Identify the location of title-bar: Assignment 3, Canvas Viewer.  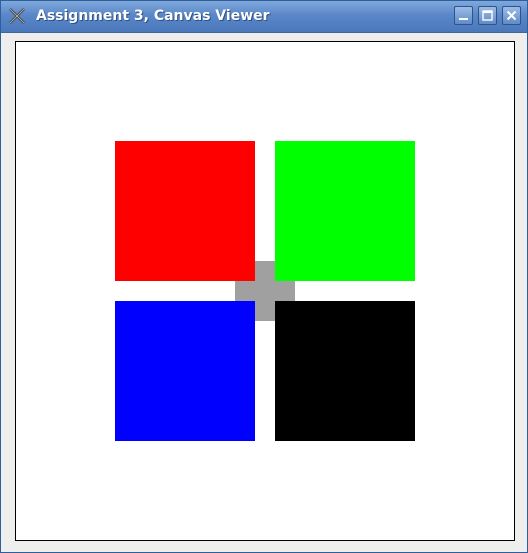
(264, 17).